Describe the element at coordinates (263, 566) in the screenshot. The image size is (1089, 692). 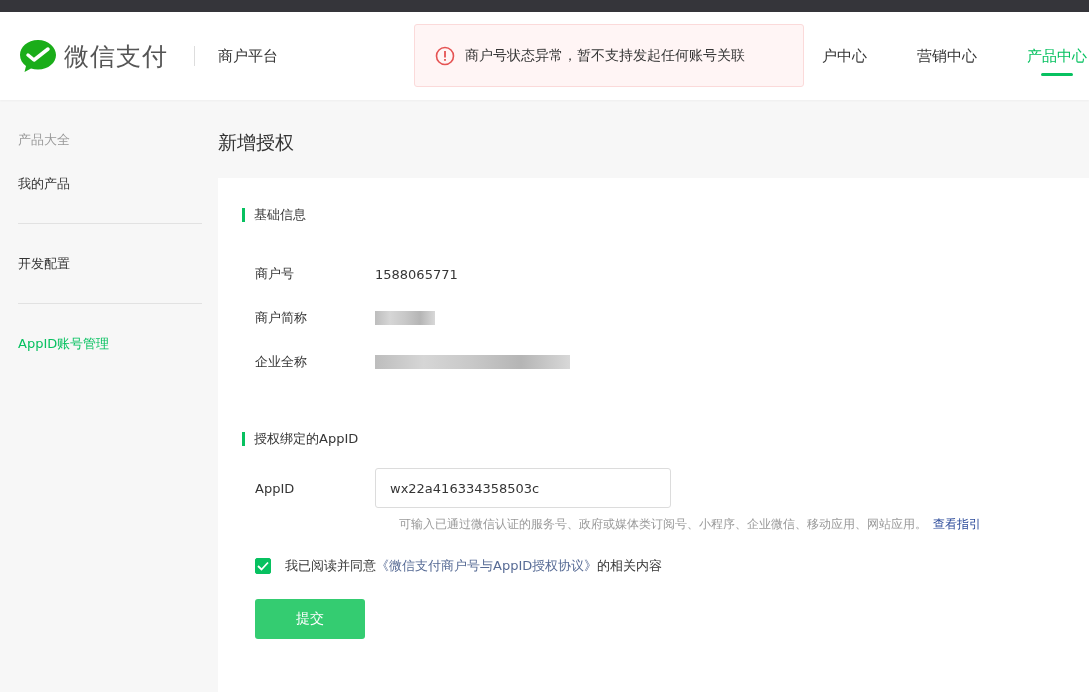
I see `agreement-checkbox` at that location.